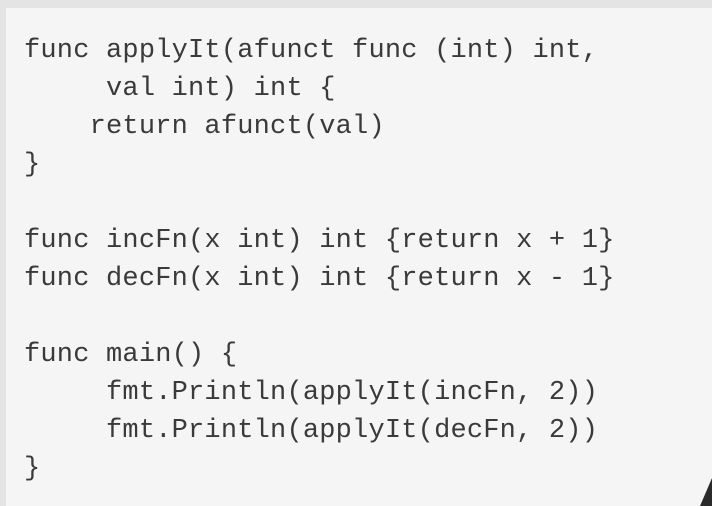 The width and height of the screenshot is (712, 506). Describe the element at coordinates (311, 431) in the screenshot. I see `code-line-11: fmt.Println(applyIt(decFn, 2))` at that location.